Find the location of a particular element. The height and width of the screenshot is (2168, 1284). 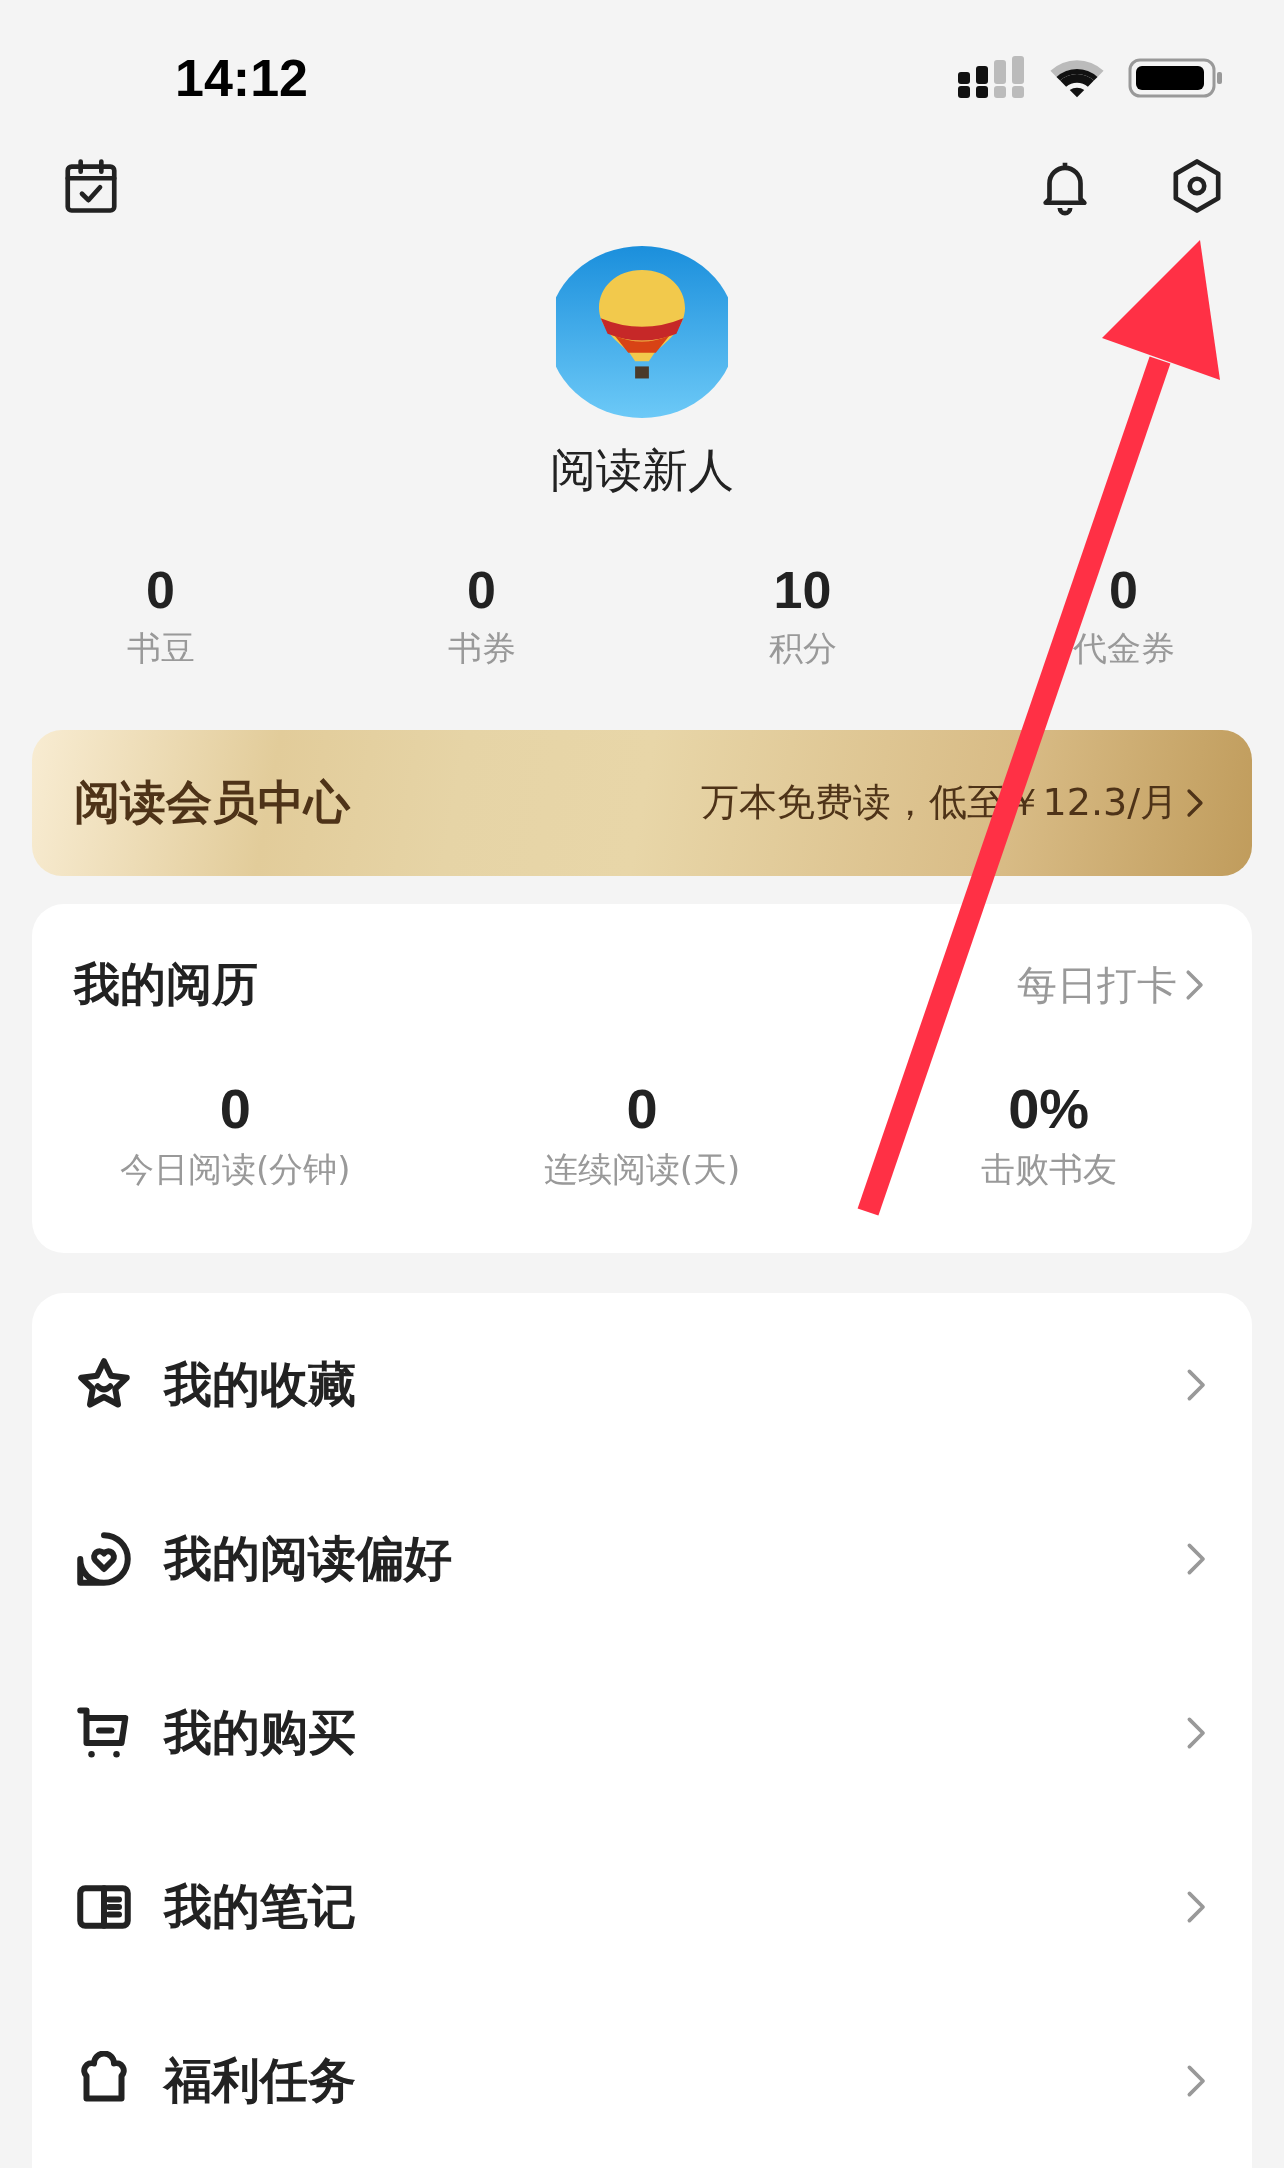

stat-value: 10 is located at coordinates (802, 589).